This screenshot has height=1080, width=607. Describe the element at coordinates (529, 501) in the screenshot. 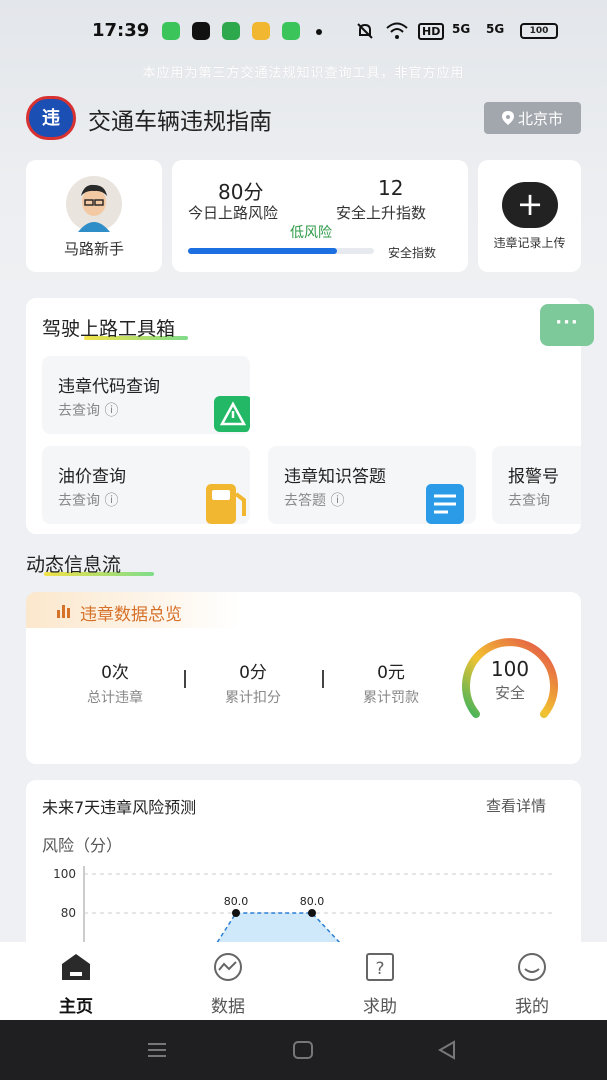

I see `tool-sub: 去查询` at that location.